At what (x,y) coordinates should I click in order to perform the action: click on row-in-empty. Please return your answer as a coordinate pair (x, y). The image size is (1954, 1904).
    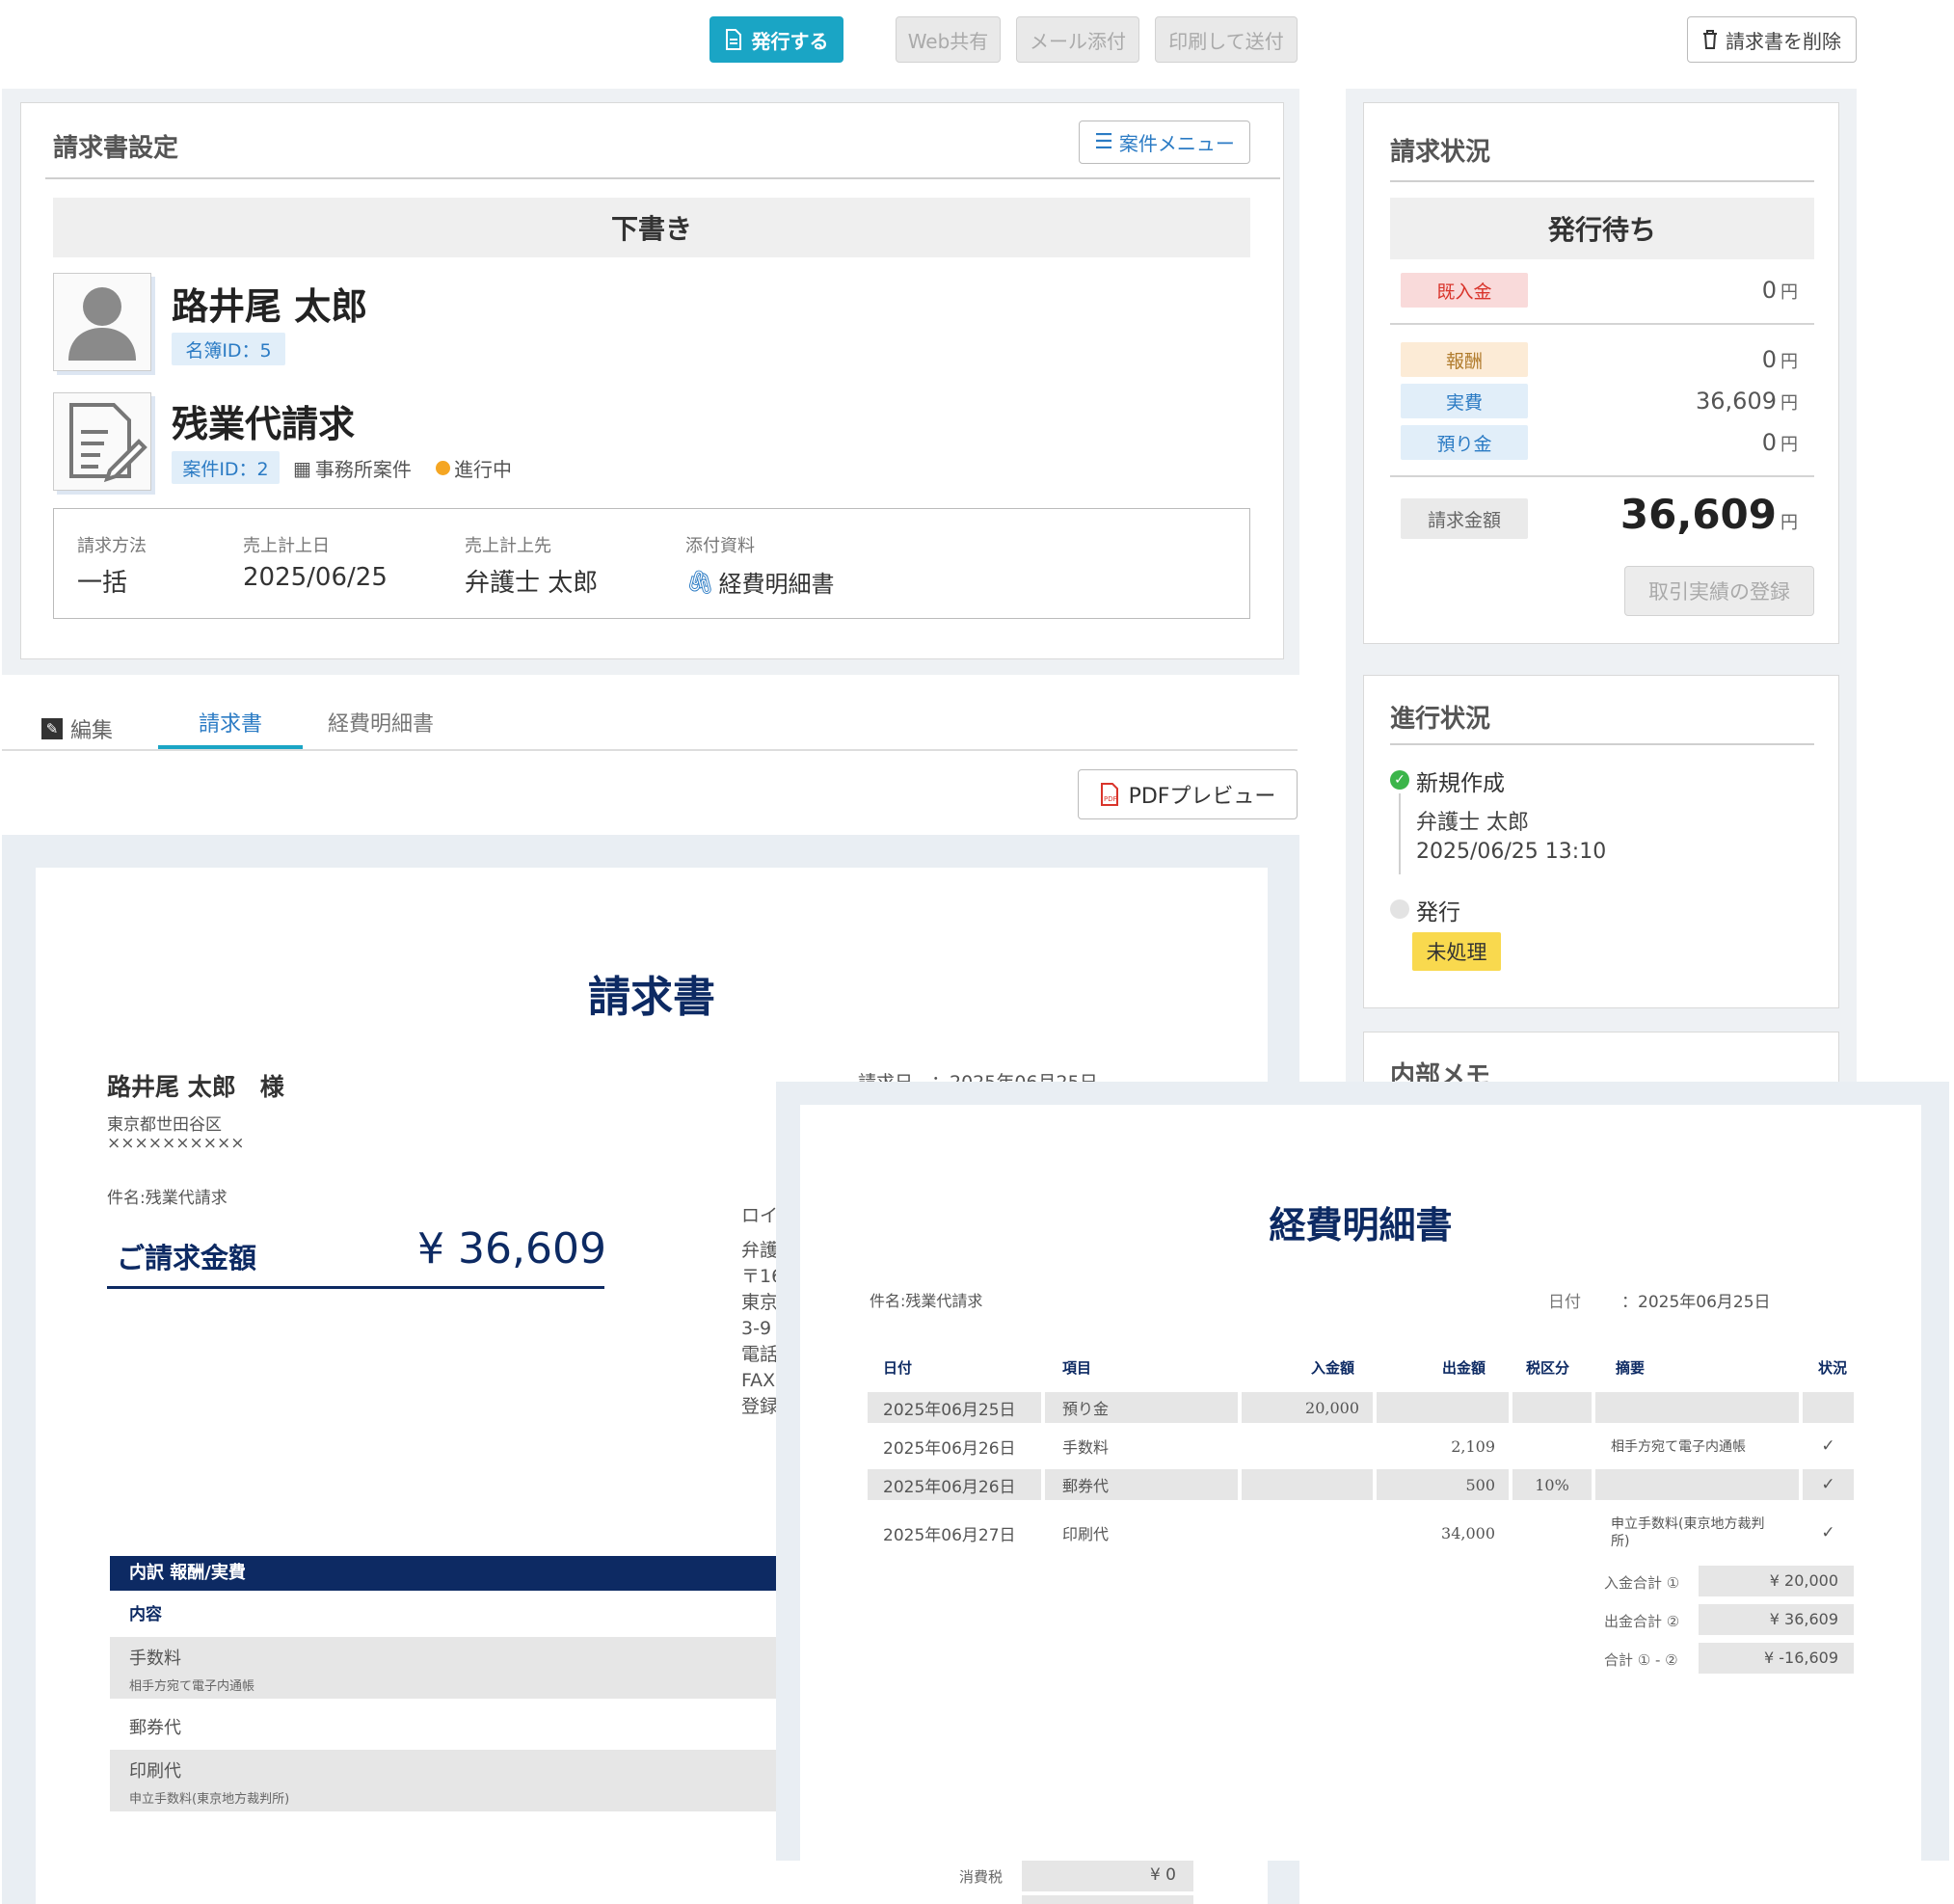
    Looking at the image, I should click on (1307, 1485).